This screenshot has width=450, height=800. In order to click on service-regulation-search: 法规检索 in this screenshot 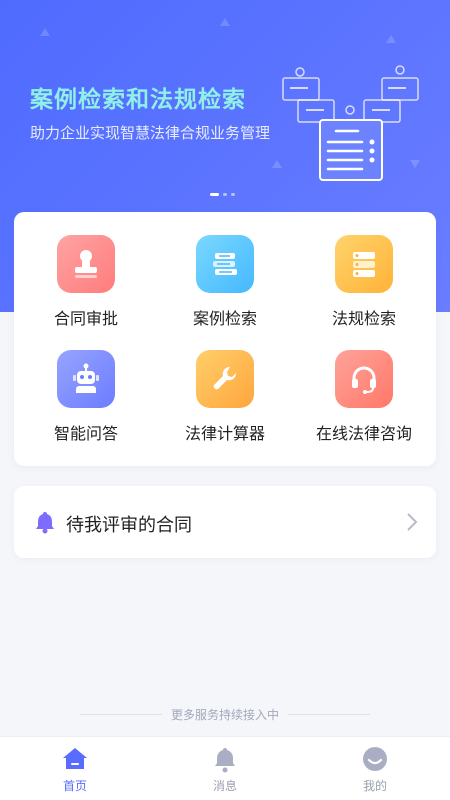, I will do `click(364, 270)`.